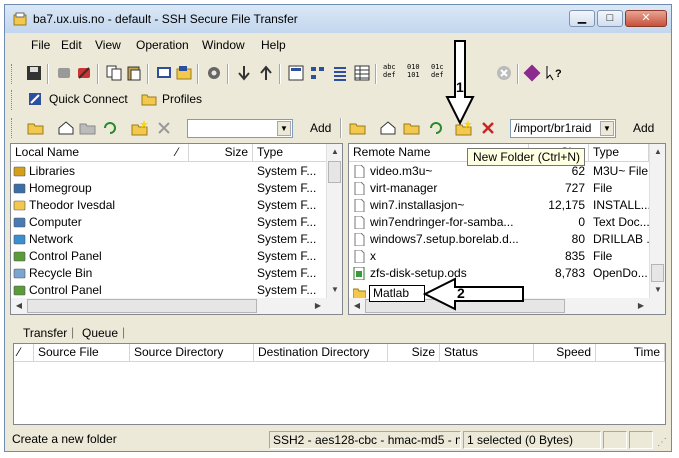 This screenshot has height=458, width=679. What do you see at coordinates (240, 128) in the screenshot?
I see `local-path-combo: ▼` at bounding box center [240, 128].